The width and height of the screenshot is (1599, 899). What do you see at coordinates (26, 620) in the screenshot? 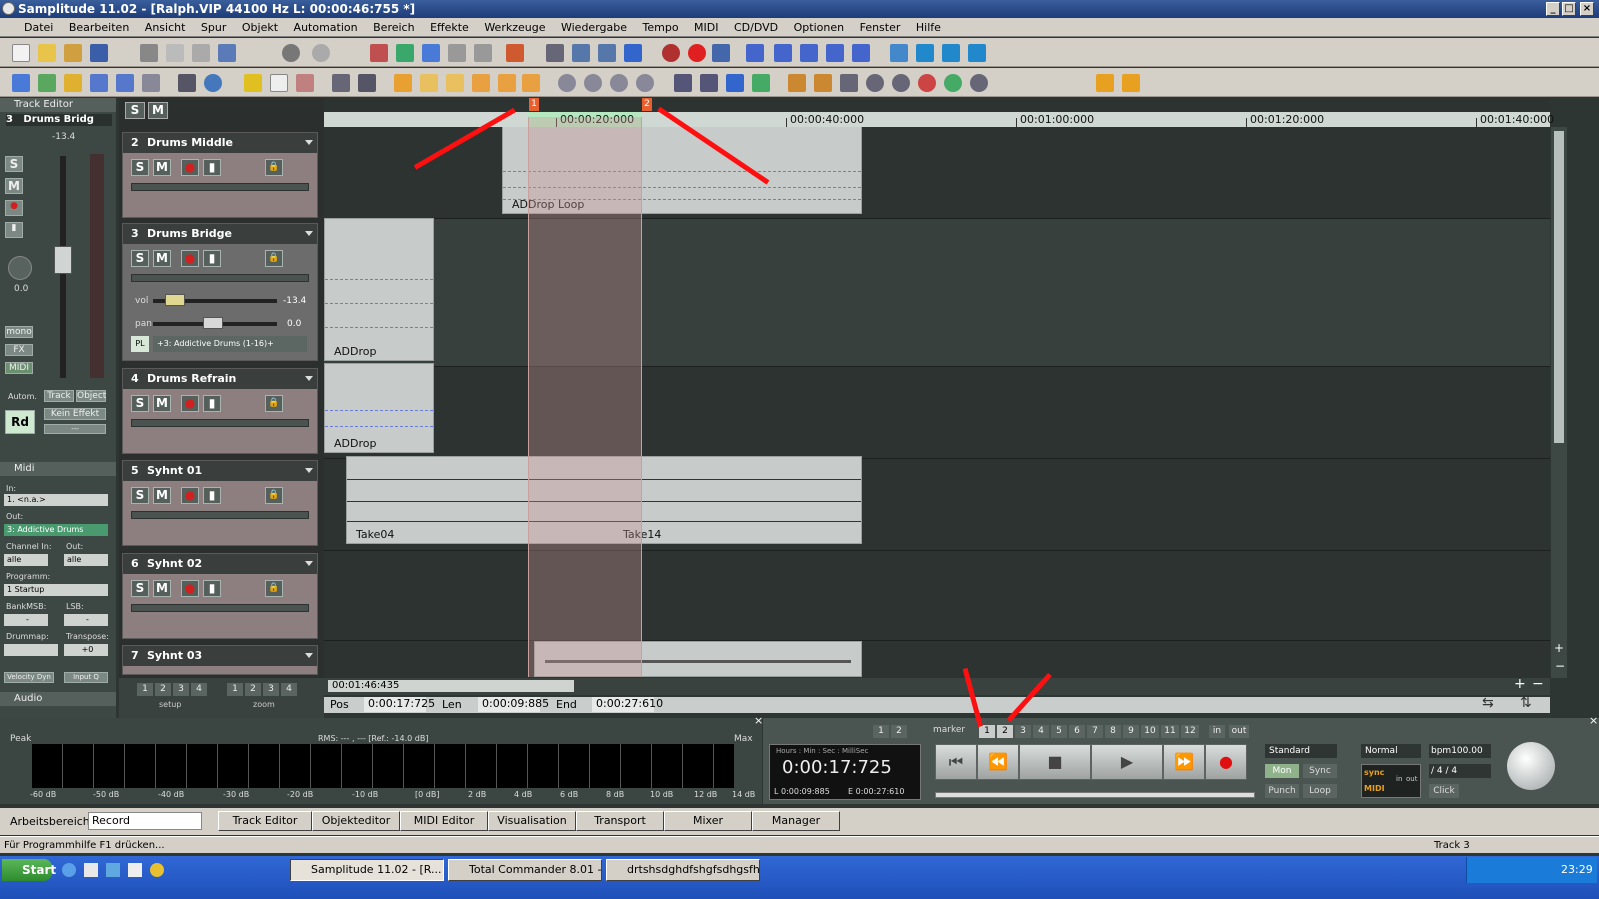
I see `bankmsb-input: -` at bounding box center [26, 620].